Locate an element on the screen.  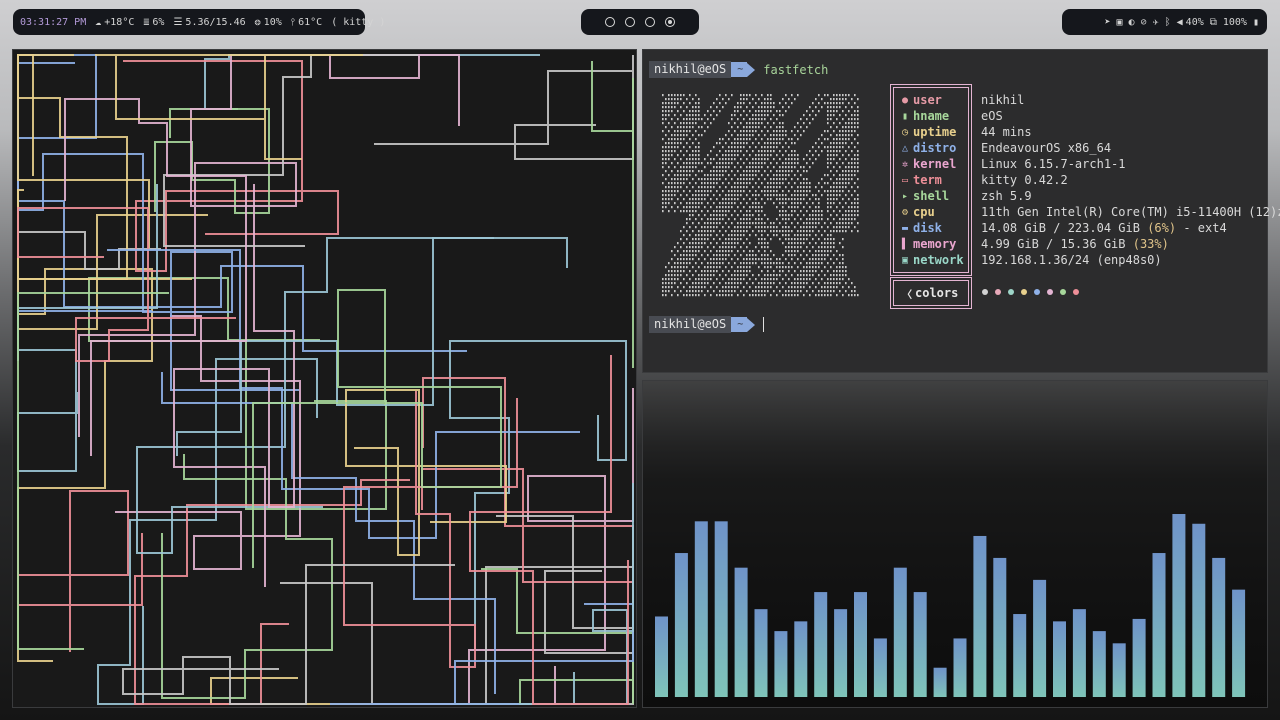
telegram-icon: ➤ is located at coordinates (1107, 22).